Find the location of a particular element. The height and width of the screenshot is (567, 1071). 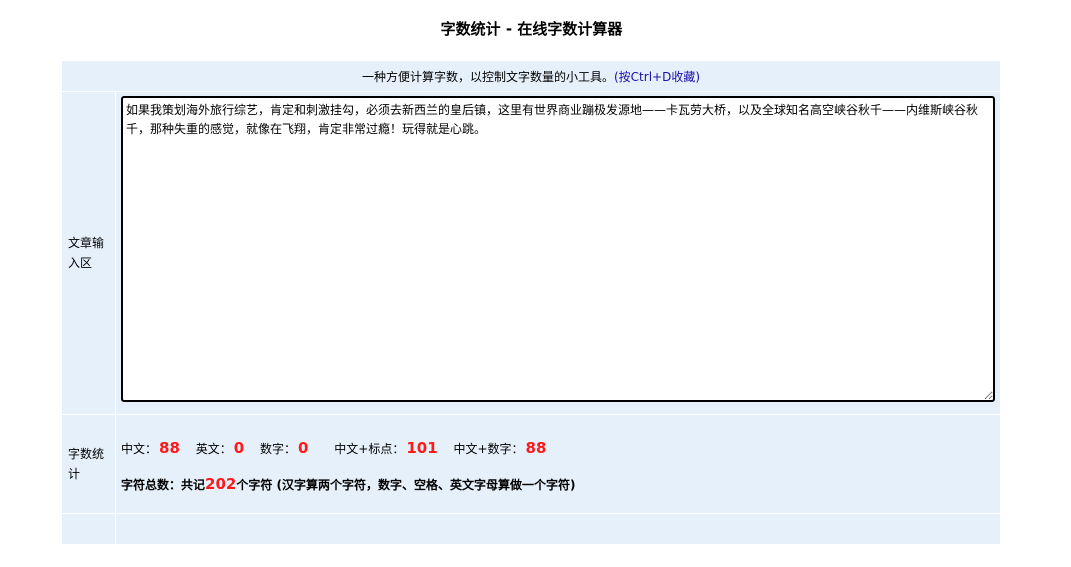

stats-total: 字符总数：共记202个字符 (汉字算两个字符，数字、空格、英文字母算做一个字符) is located at coordinates (560, 484).